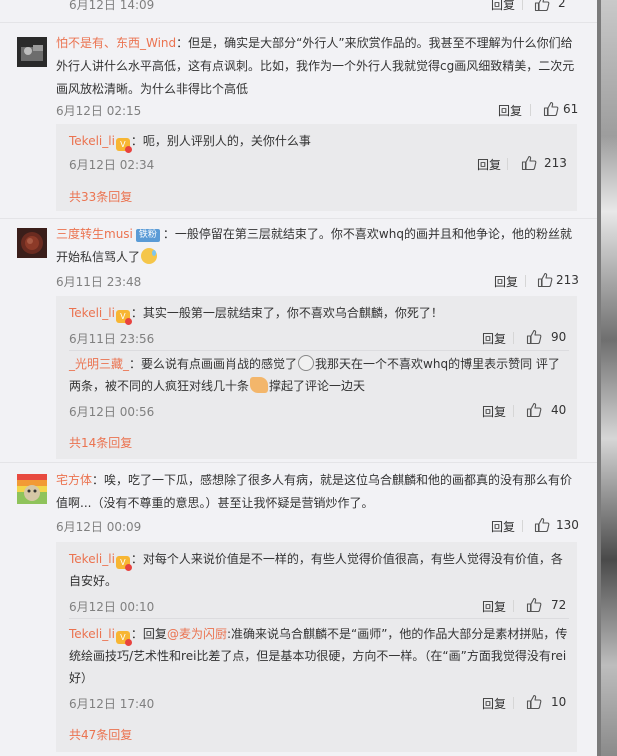  What do you see at coordinates (298, 7) in the screenshot?
I see `top-comment-meta: 6月12日 14:09 回复 2` at bounding box center [298, 7].